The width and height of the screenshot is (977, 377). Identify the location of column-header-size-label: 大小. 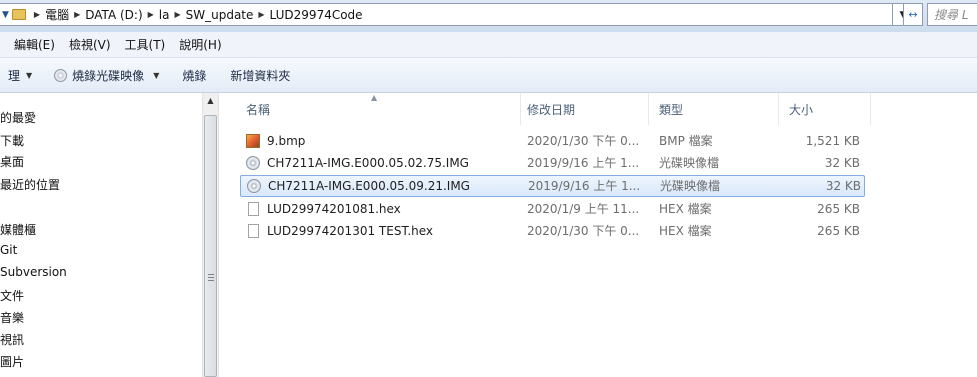
(801, 109).